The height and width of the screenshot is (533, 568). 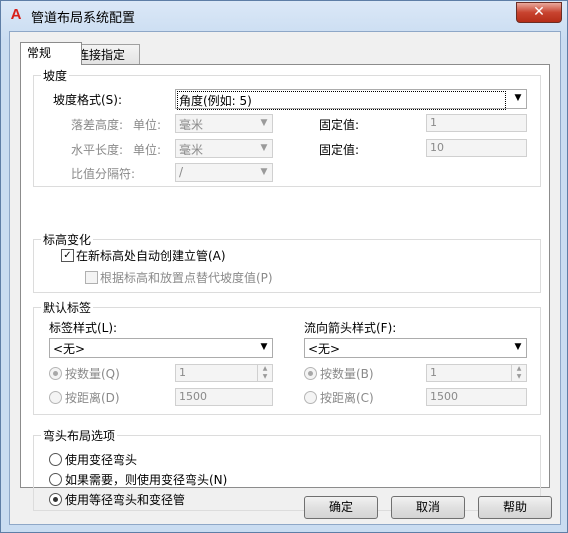 I want to click on rise-unit-value: 毫米, so click(x=191, y=125).